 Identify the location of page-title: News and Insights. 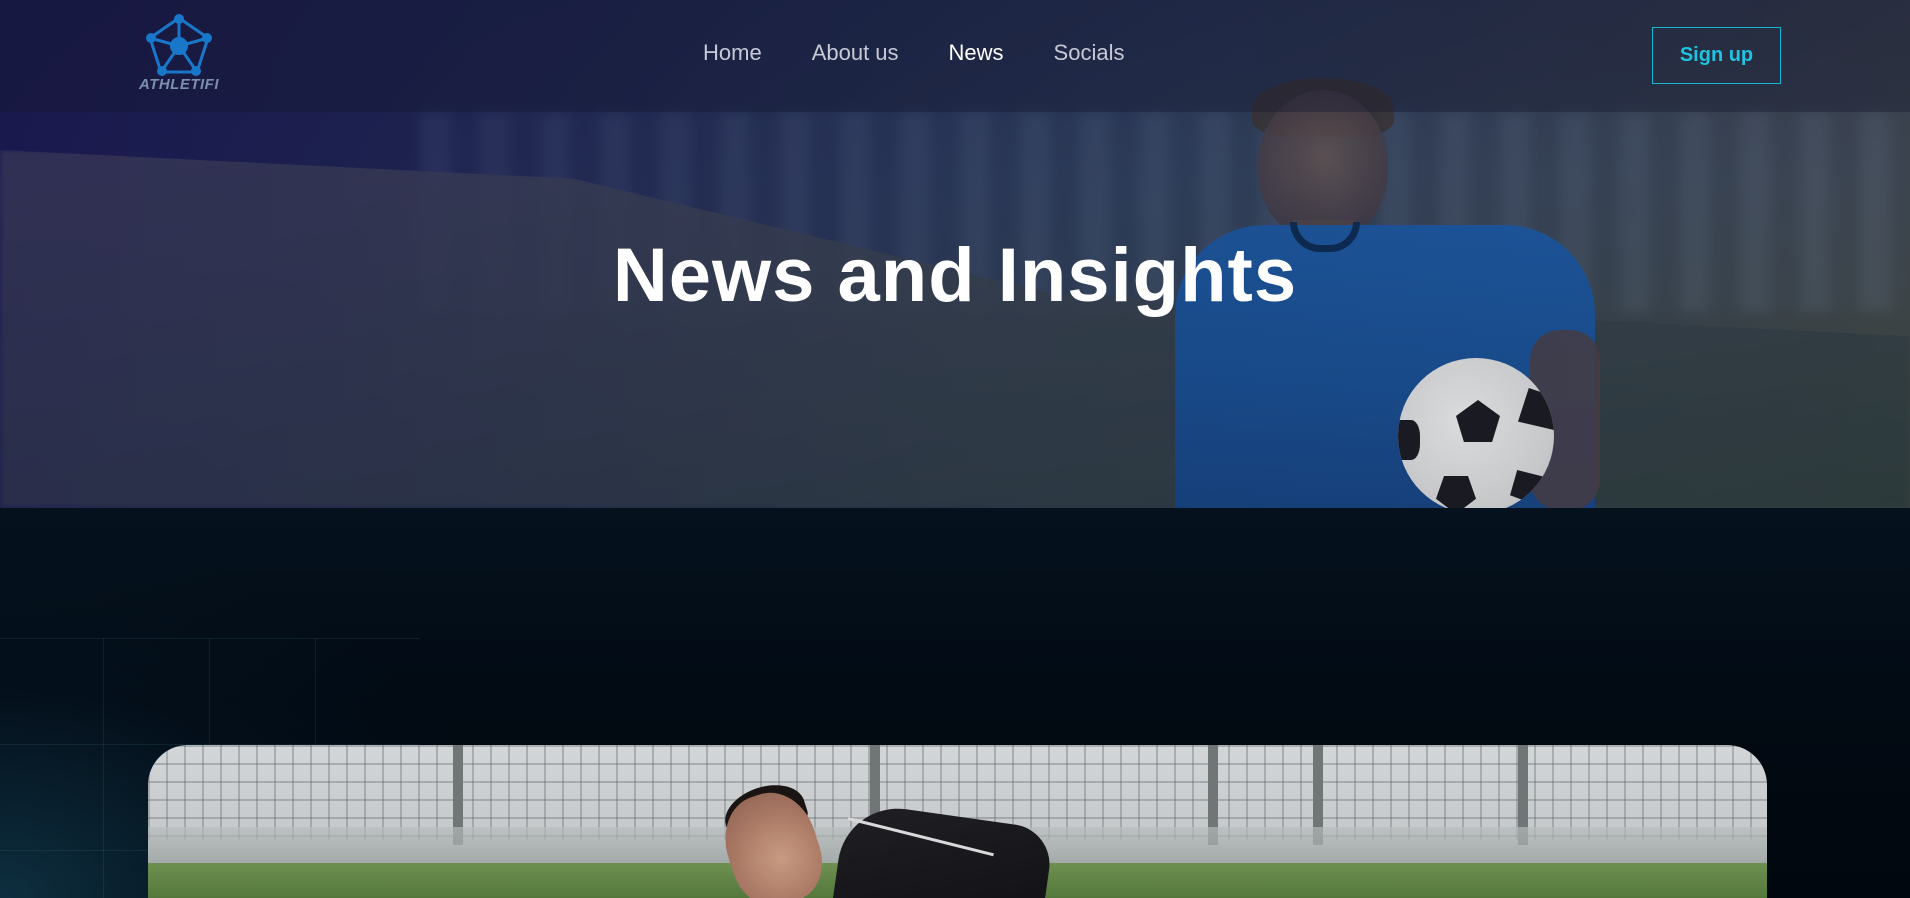
(955, 275).